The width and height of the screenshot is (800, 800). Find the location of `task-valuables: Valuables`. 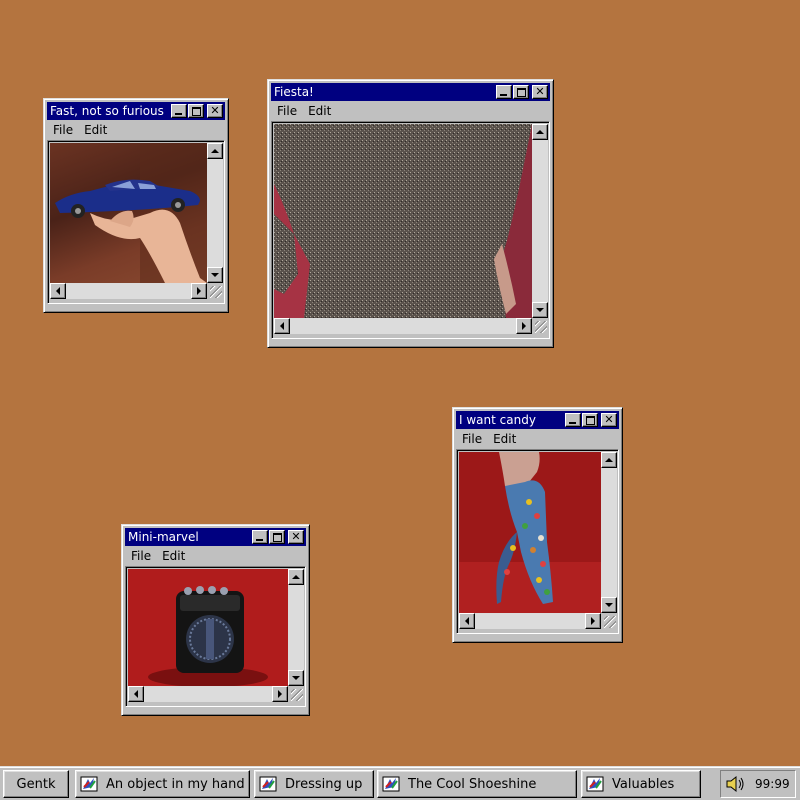

task-valuables: Valuables is located at coordinates (641, 784).